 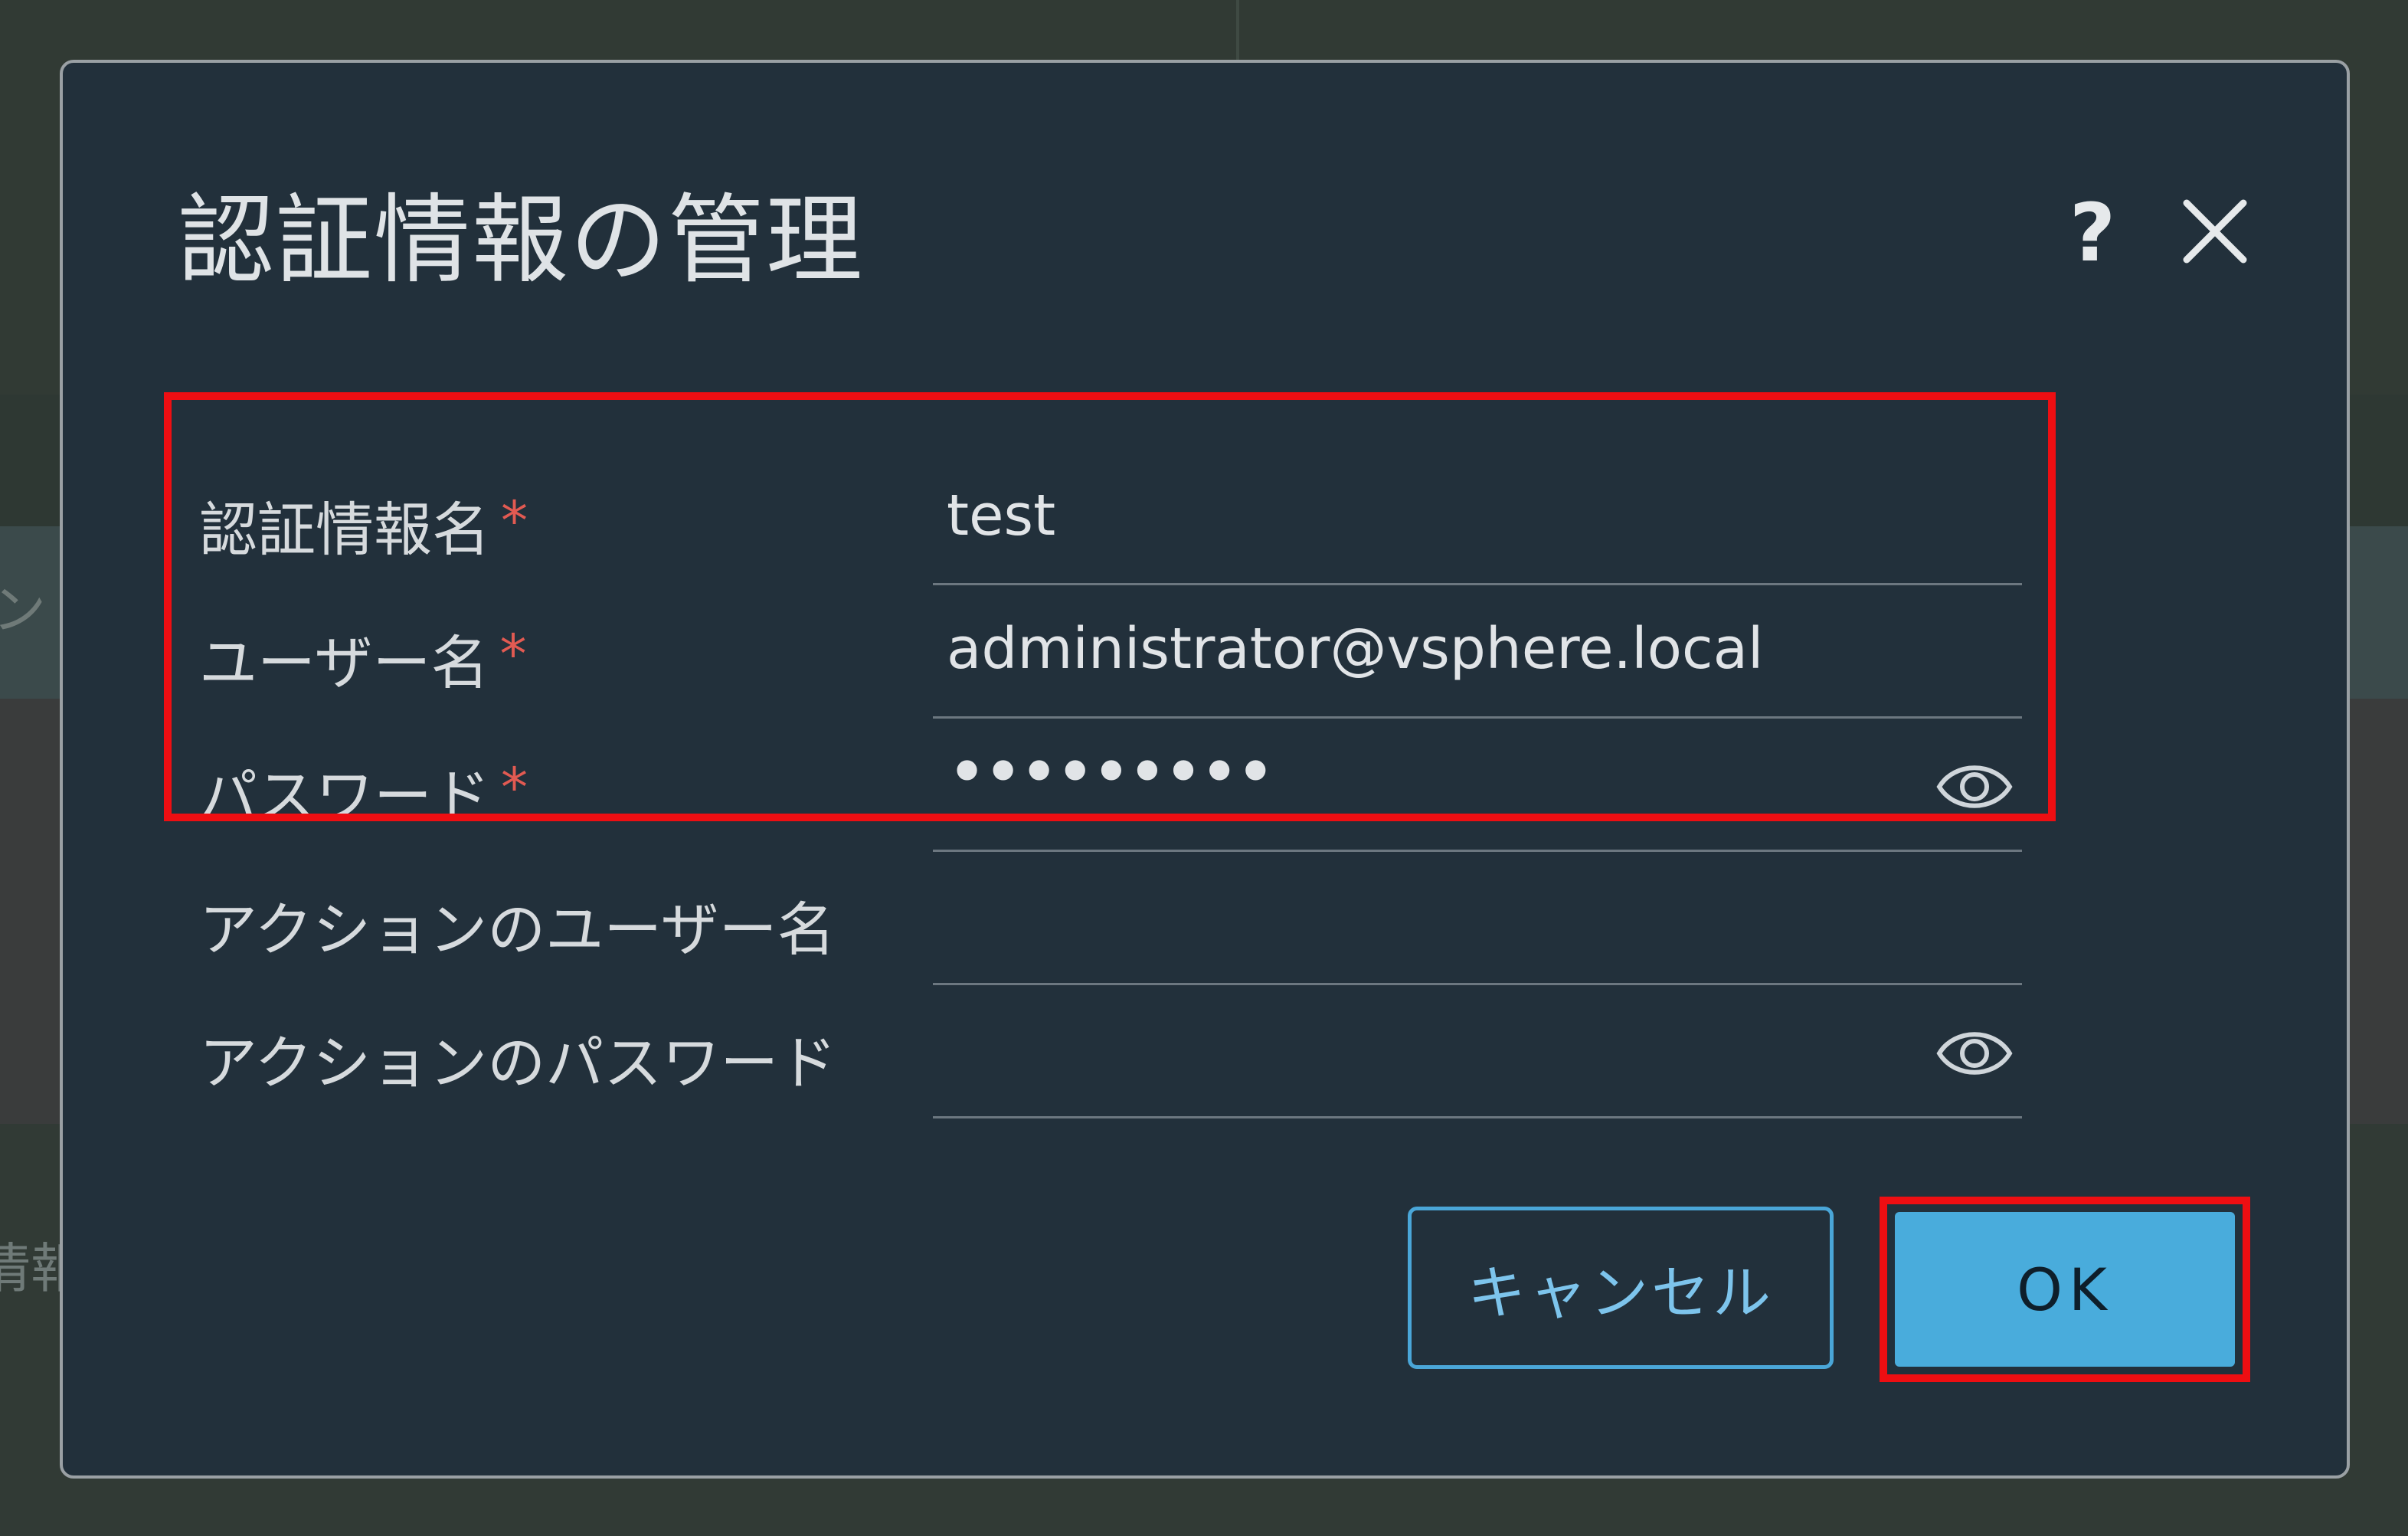 What do you see at coordinates (1477, 1055) in the screenshot?
I see `action-password-input` at bounding box center [1477, 1055].